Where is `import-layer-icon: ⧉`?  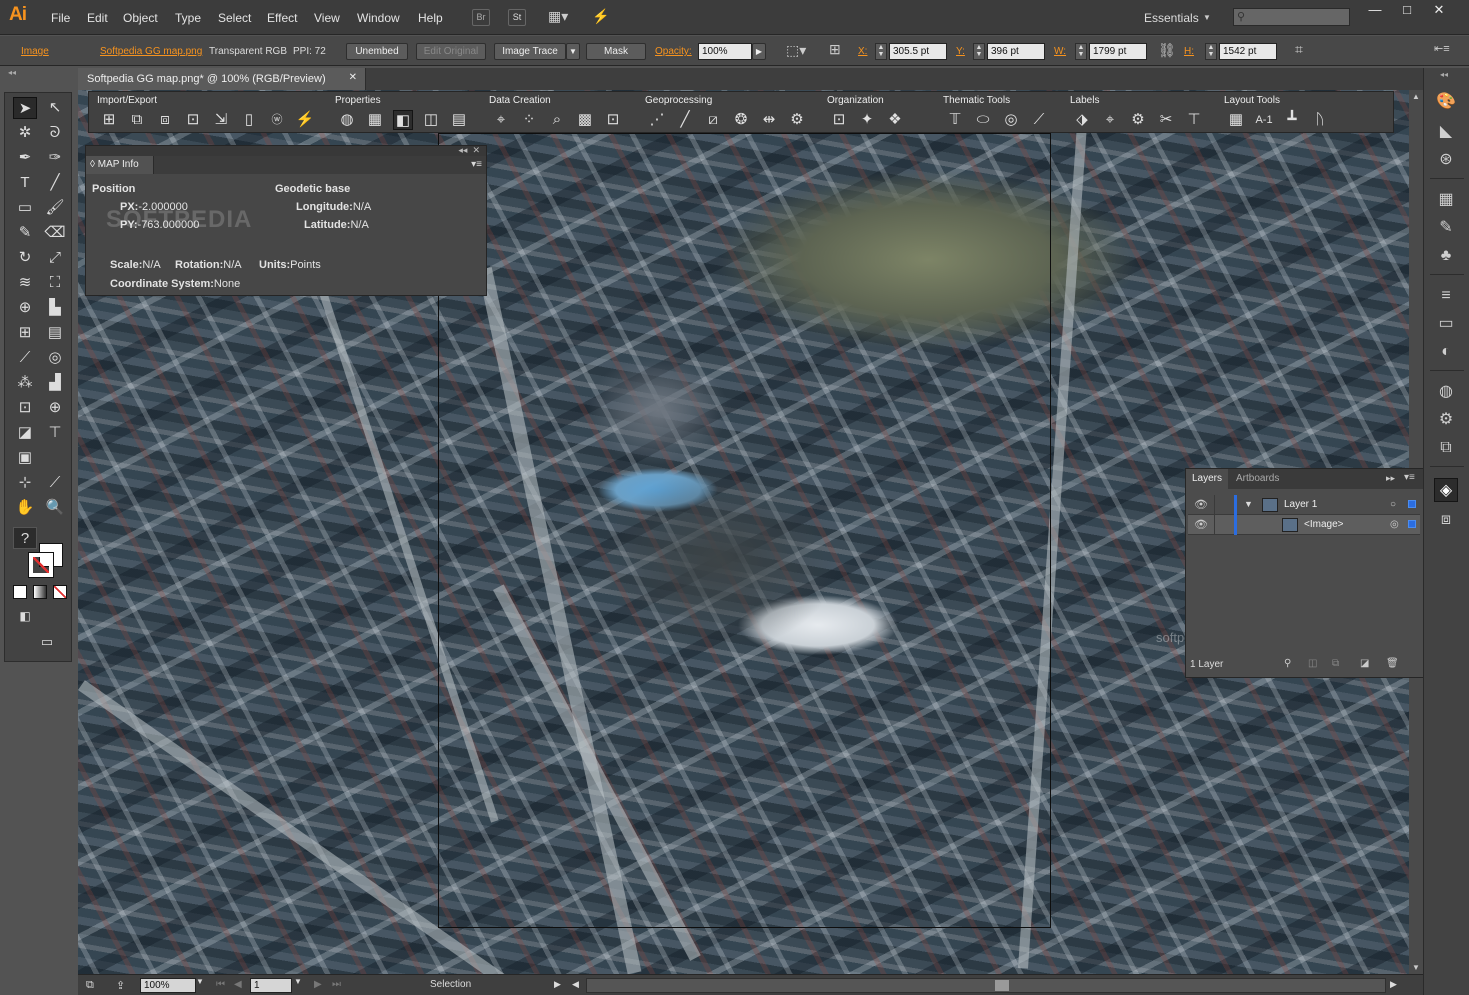
import-layer-icon: ⧉ is located at coordinates (137, 120).